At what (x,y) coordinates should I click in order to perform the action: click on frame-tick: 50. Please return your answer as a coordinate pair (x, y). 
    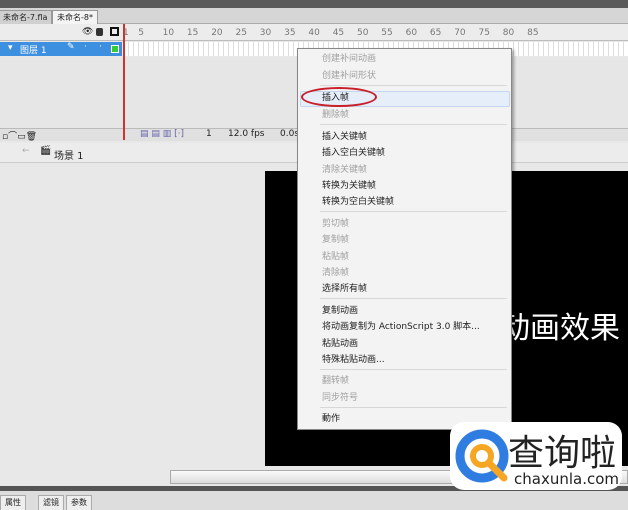
    Looking at the image, I should click on (363, 33).